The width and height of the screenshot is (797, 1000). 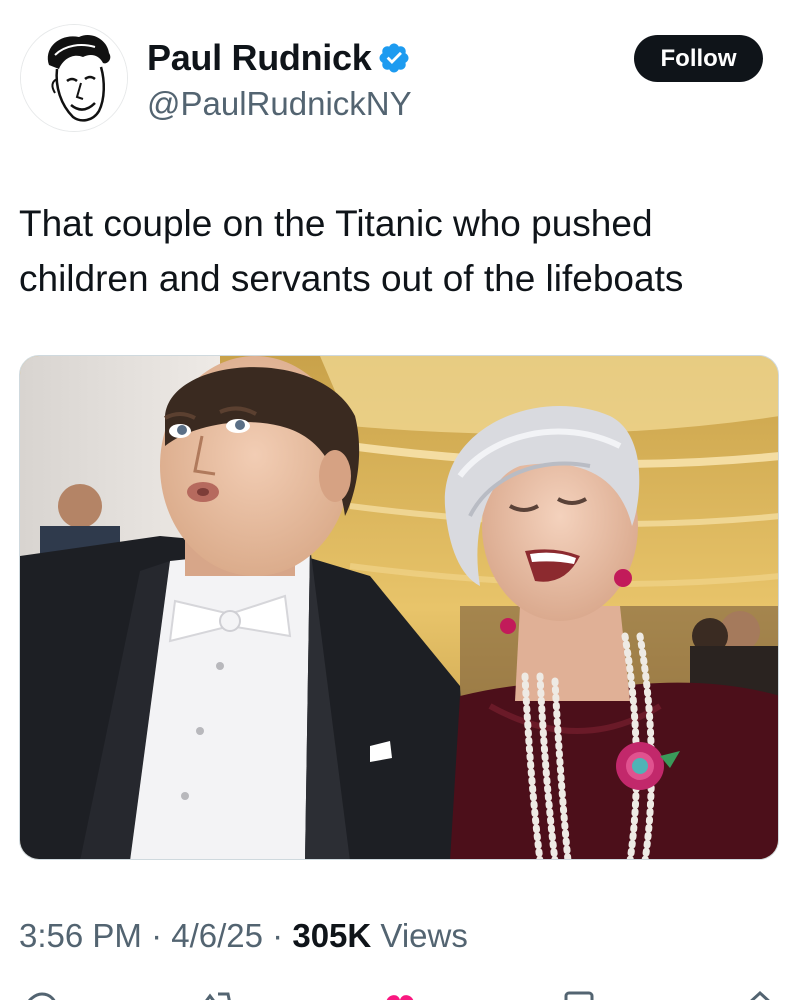 What do you see at coordinates (394, 58) in the screenshot?
I see `verified-badge-icon` at bounding box center [394, 58].